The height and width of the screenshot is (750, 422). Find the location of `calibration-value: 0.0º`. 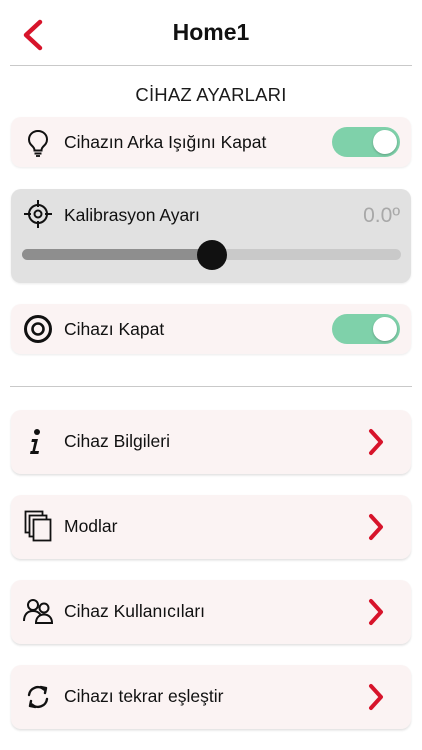

calibration-value: 0.0º is located at coordinates (381, 215).